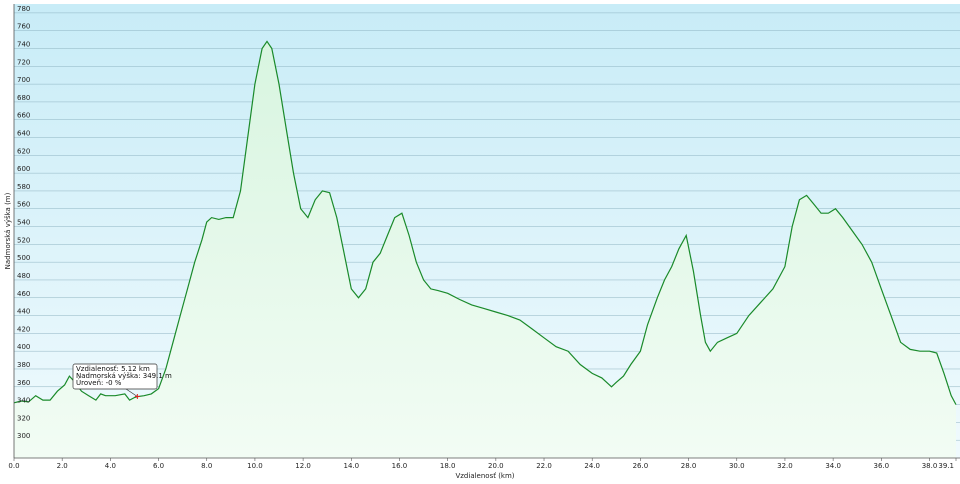 The width and height of the screenshot is (960, 484). I want to click on x-tick-label: 4.0, so click(110, 466).